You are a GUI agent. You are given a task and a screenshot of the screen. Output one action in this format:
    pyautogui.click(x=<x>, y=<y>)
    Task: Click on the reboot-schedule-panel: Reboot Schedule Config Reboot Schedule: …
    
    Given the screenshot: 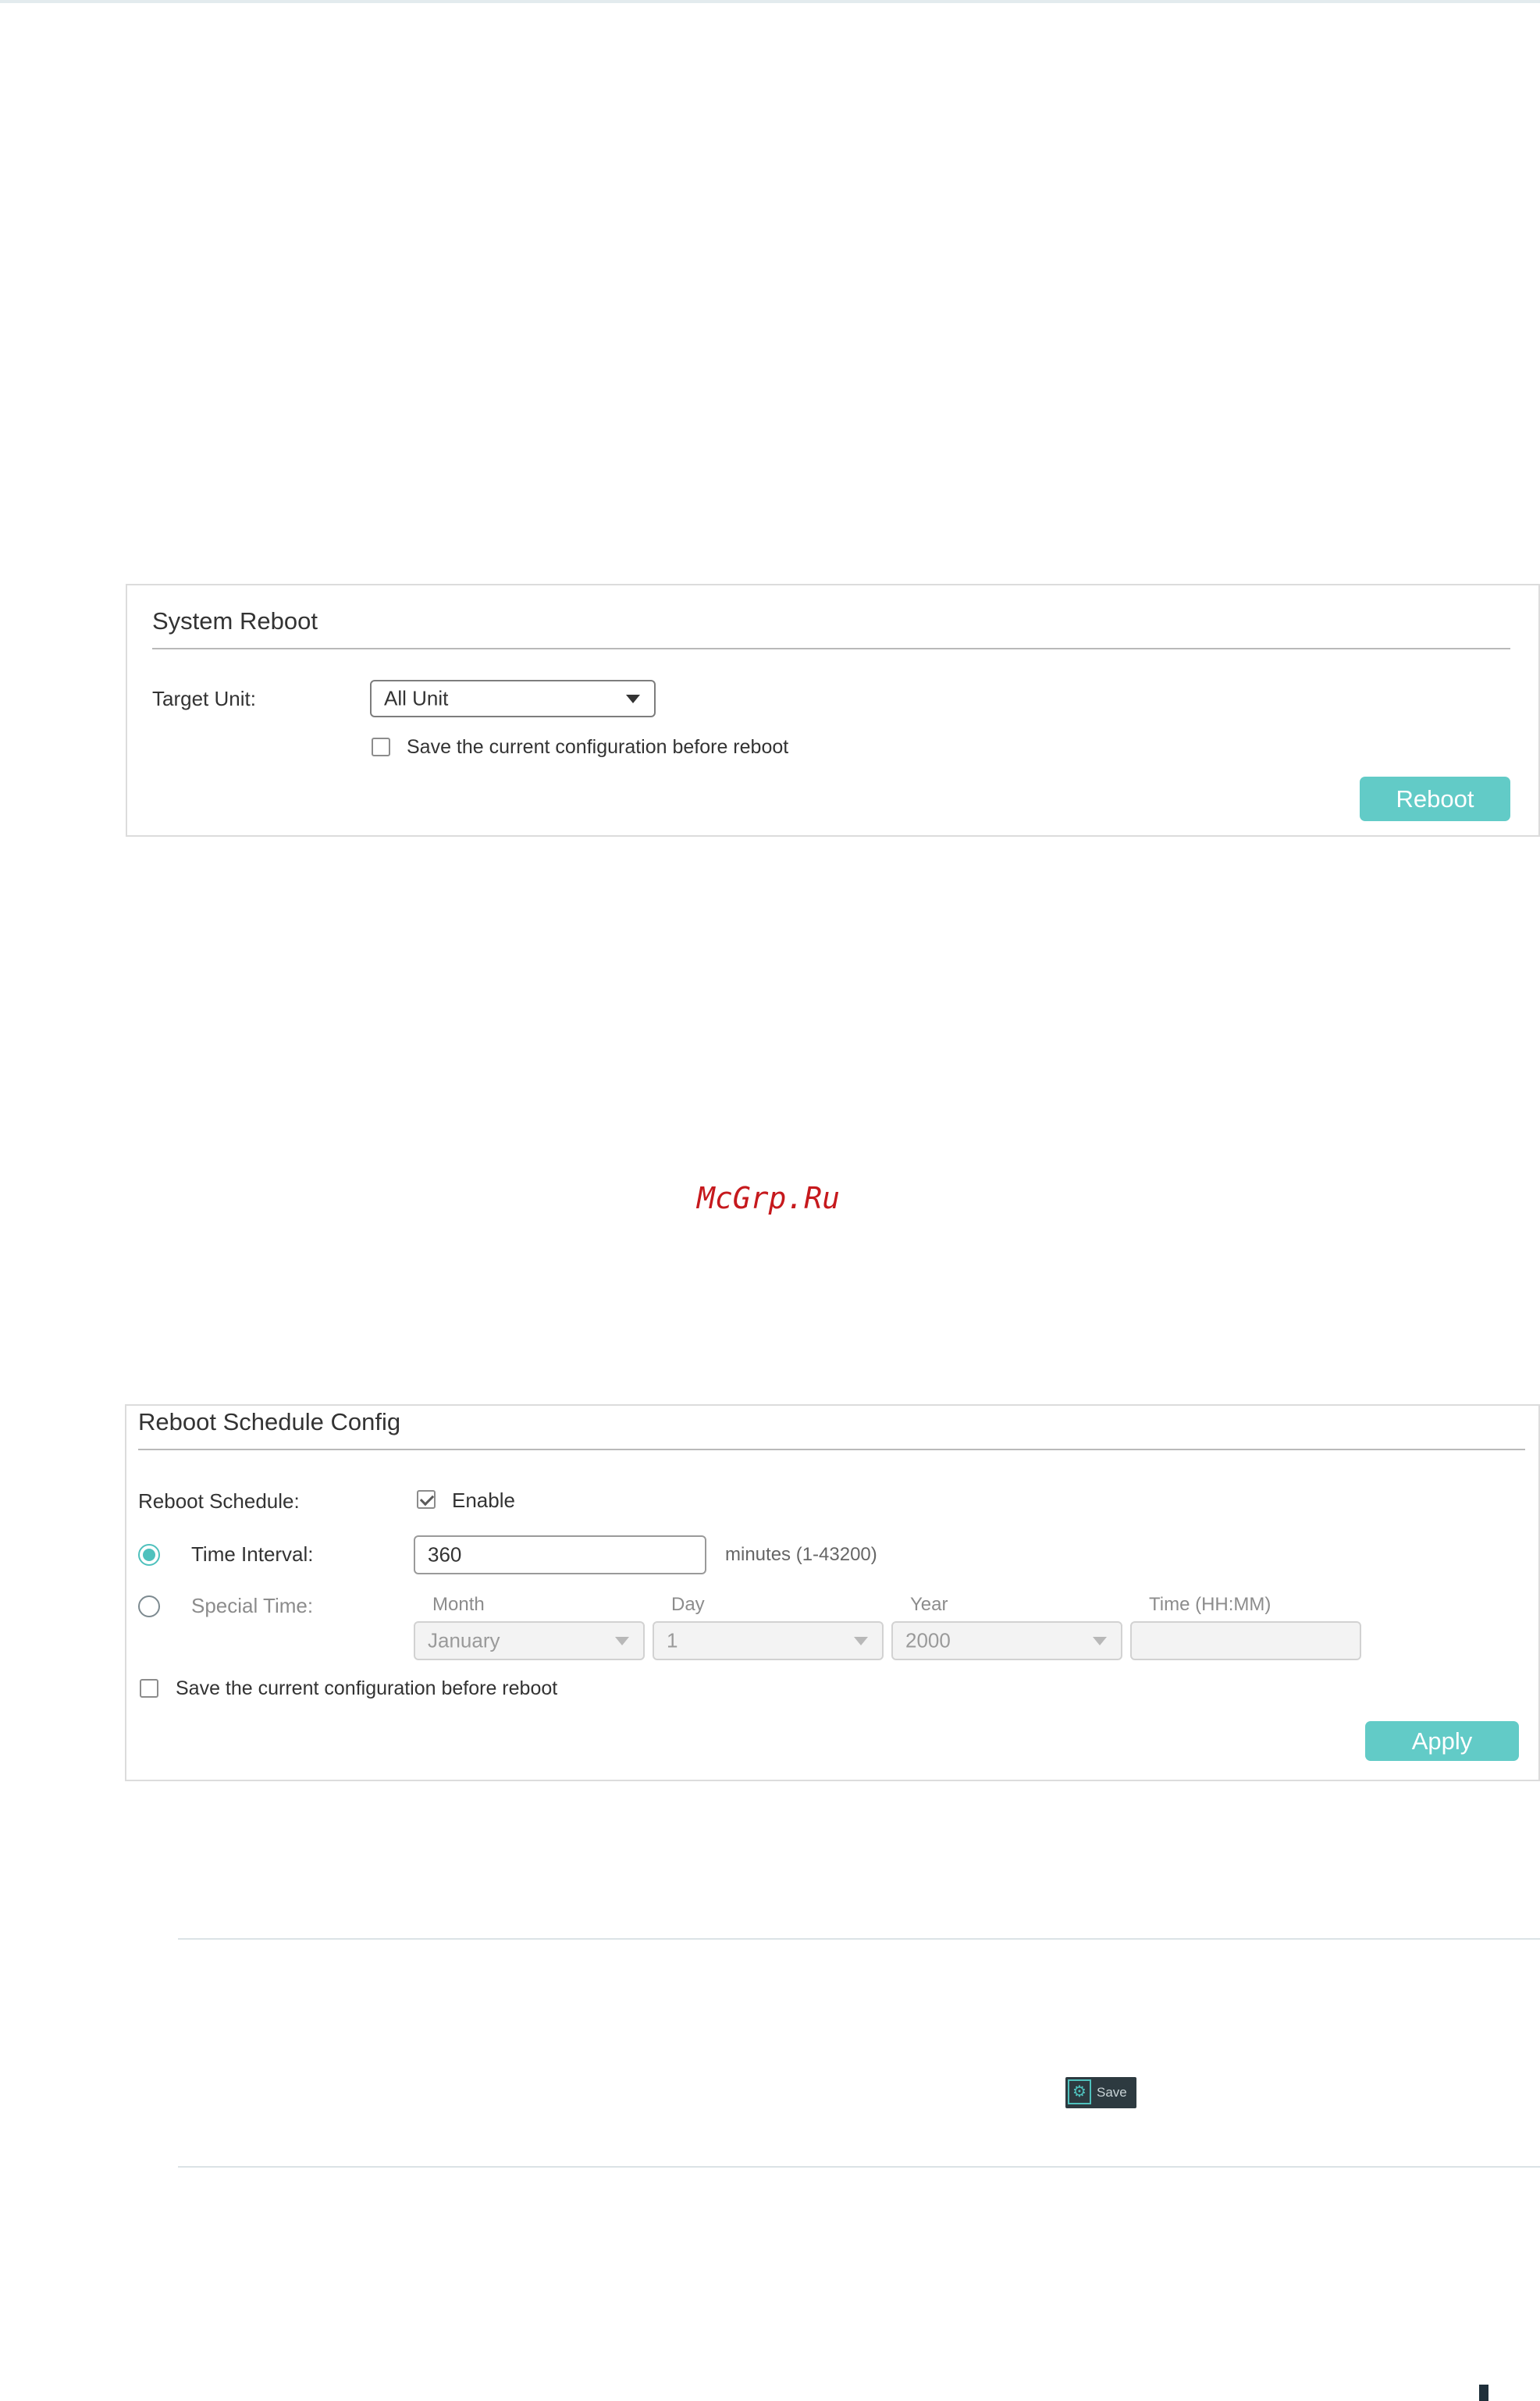 What is the action you would take?
    pyautogui.click(x=832, y=1592)
    